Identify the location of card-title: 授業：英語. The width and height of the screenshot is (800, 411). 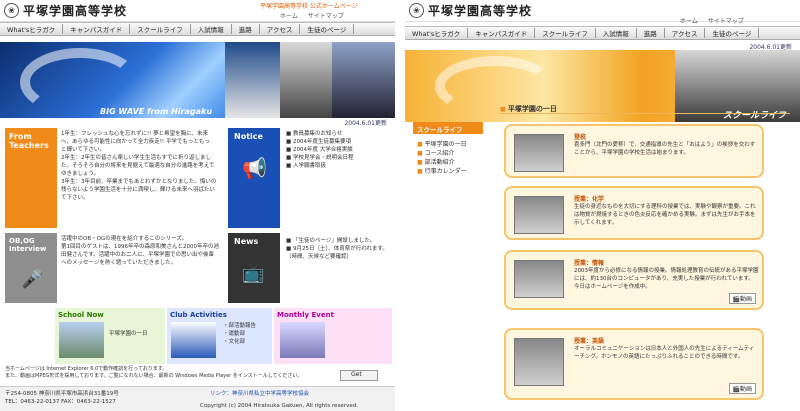
(589, 341).